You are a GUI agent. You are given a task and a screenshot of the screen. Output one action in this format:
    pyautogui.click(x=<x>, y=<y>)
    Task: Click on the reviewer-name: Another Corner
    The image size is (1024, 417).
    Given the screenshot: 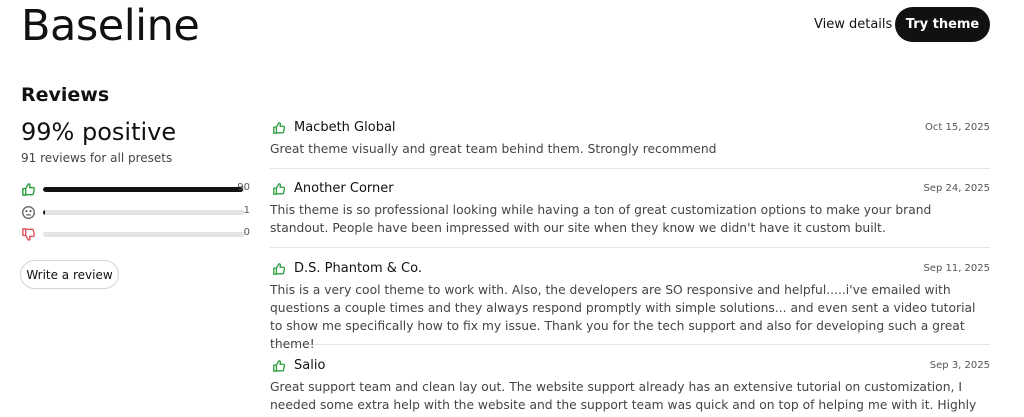 What is the action you would take?
    pyautogui.click(x=344, y=188)
    